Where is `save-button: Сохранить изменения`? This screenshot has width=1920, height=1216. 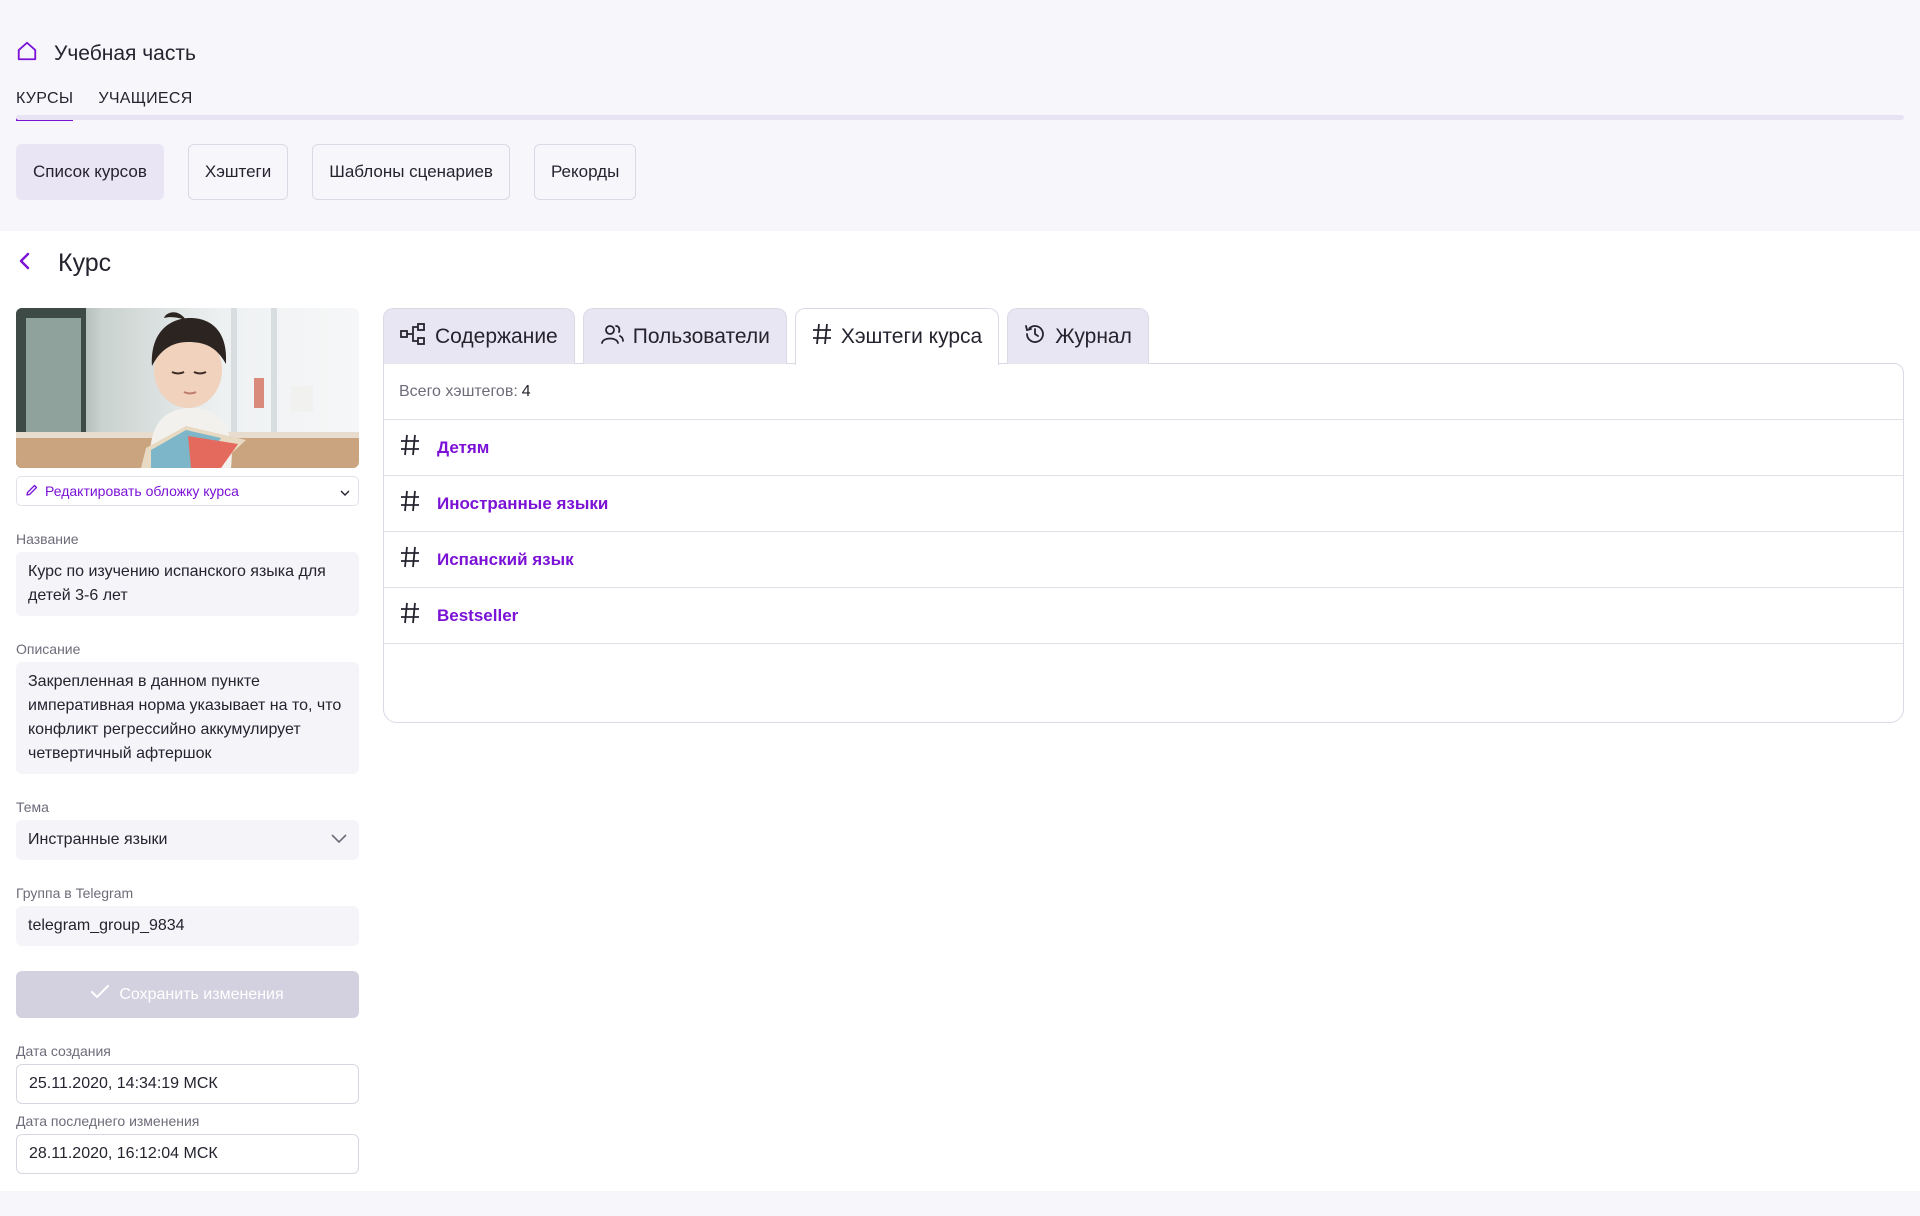
save-button: Сохранить изменения is located at coordinates (187, 994).